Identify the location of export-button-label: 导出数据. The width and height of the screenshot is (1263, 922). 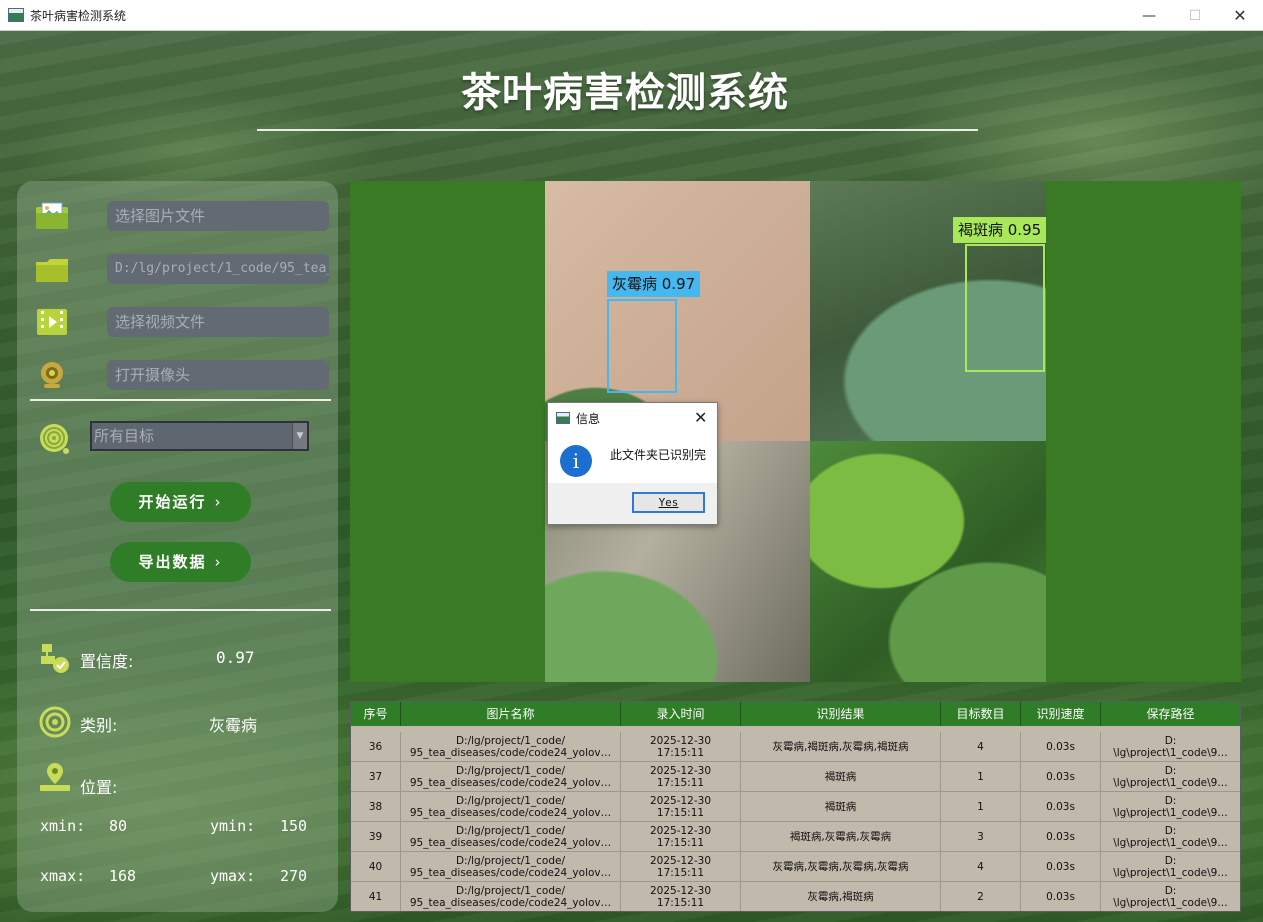
(172, 562).